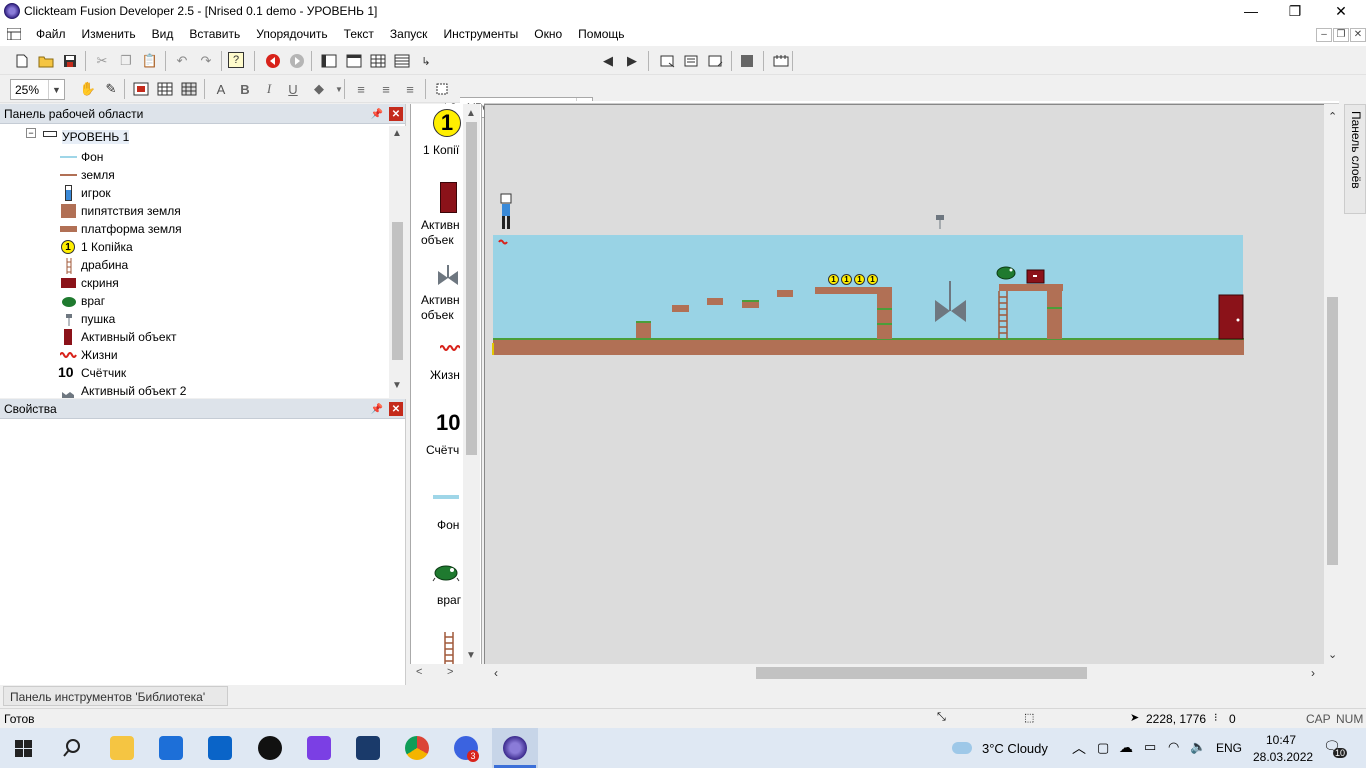 This screenshot has width=1366, height=768. Describe the element at coordinates (442, 89) in the screenshot. I see `align-objects-icon` at that location.